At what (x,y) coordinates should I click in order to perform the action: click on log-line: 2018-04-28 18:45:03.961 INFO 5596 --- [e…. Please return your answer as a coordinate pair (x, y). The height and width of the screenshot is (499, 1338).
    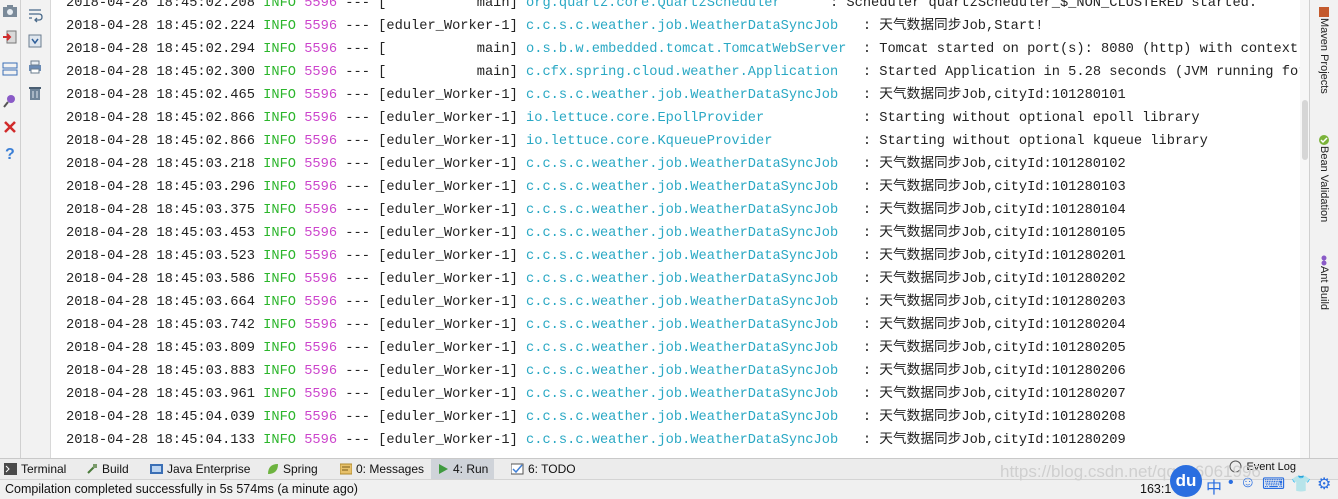
    Looking at the image, I should click on (596, 394).